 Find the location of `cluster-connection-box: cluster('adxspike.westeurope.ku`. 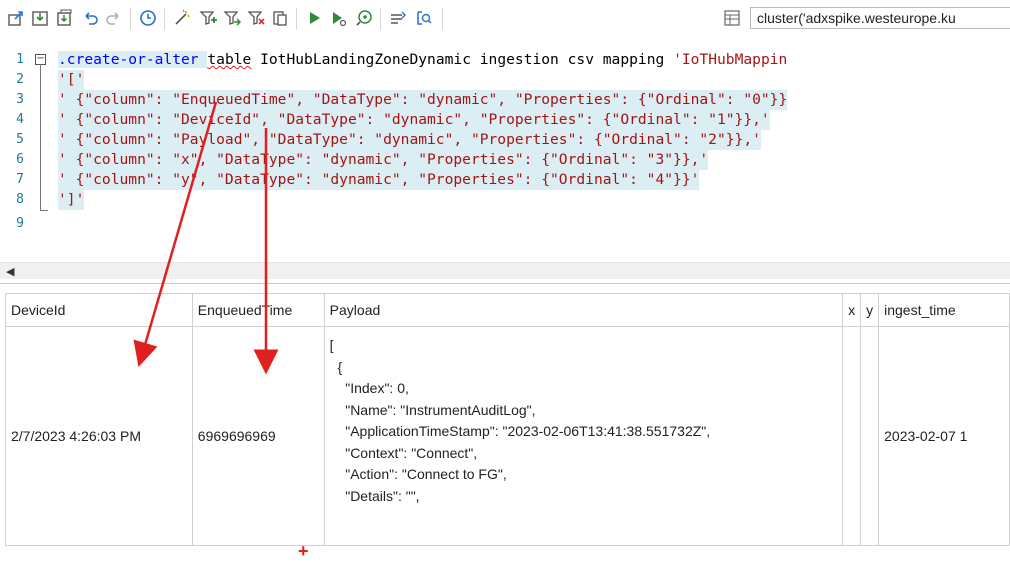

cluster-connection-box: cluster('adxspike.westeurope.ku is located at coordinates (880, 18).